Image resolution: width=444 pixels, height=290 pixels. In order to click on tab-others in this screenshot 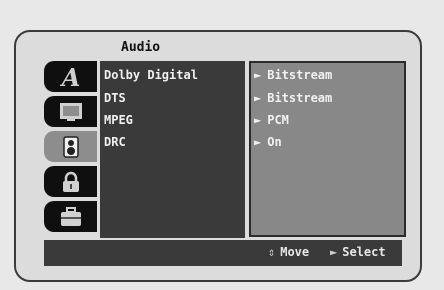, I will do `click(70, 216)`.